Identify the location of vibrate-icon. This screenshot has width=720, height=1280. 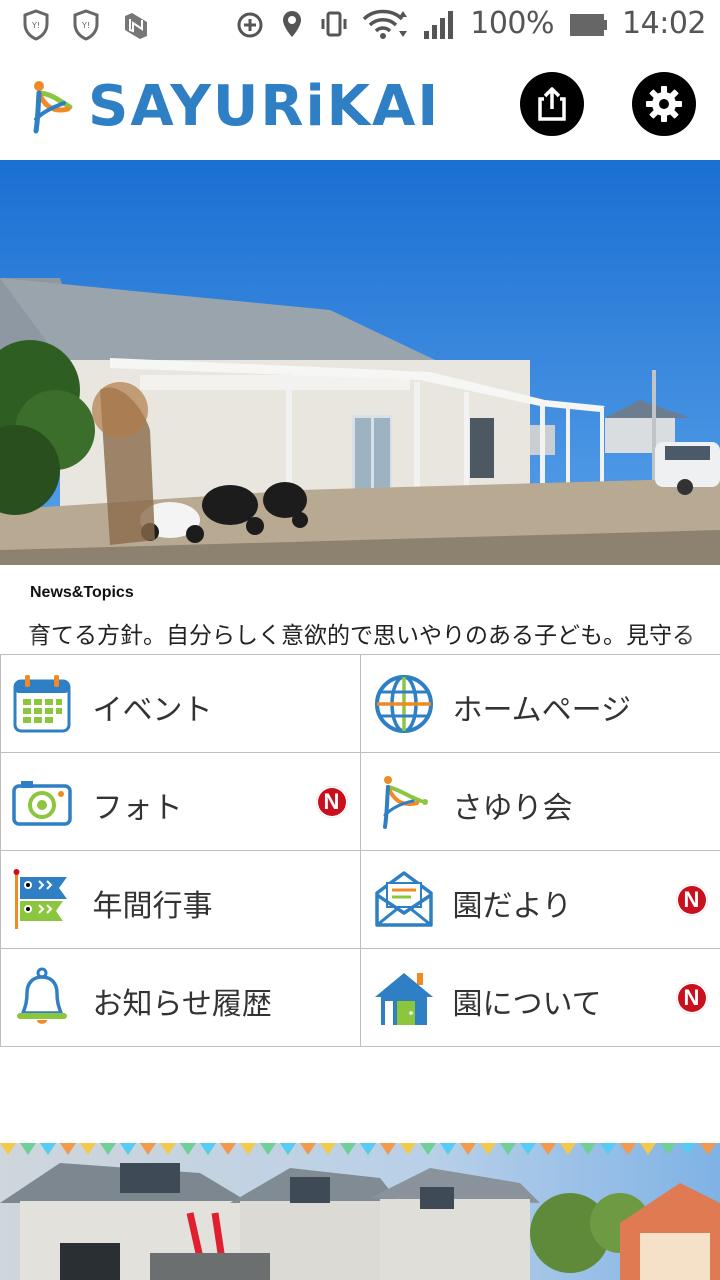
(334, 23).